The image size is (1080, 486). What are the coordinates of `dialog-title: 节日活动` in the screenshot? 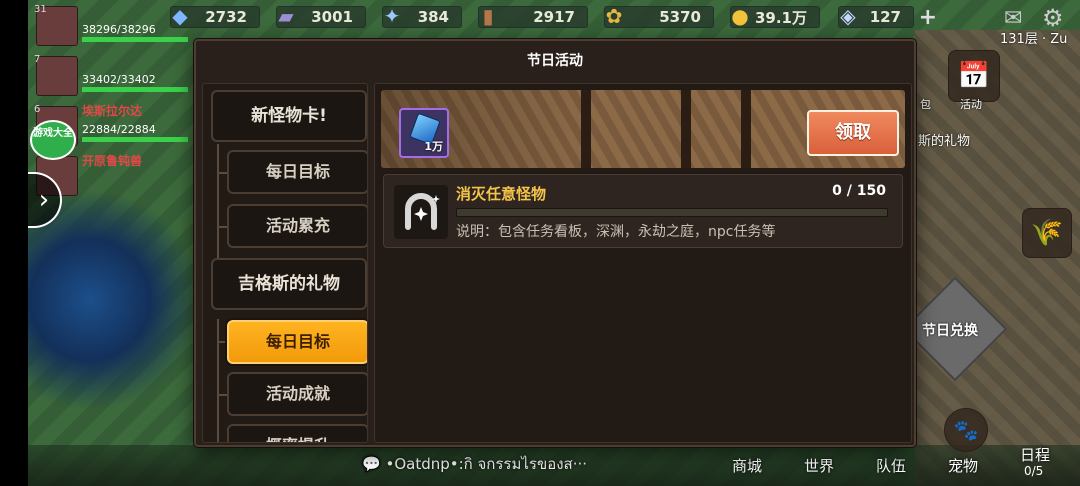 It's located at (555, 61).